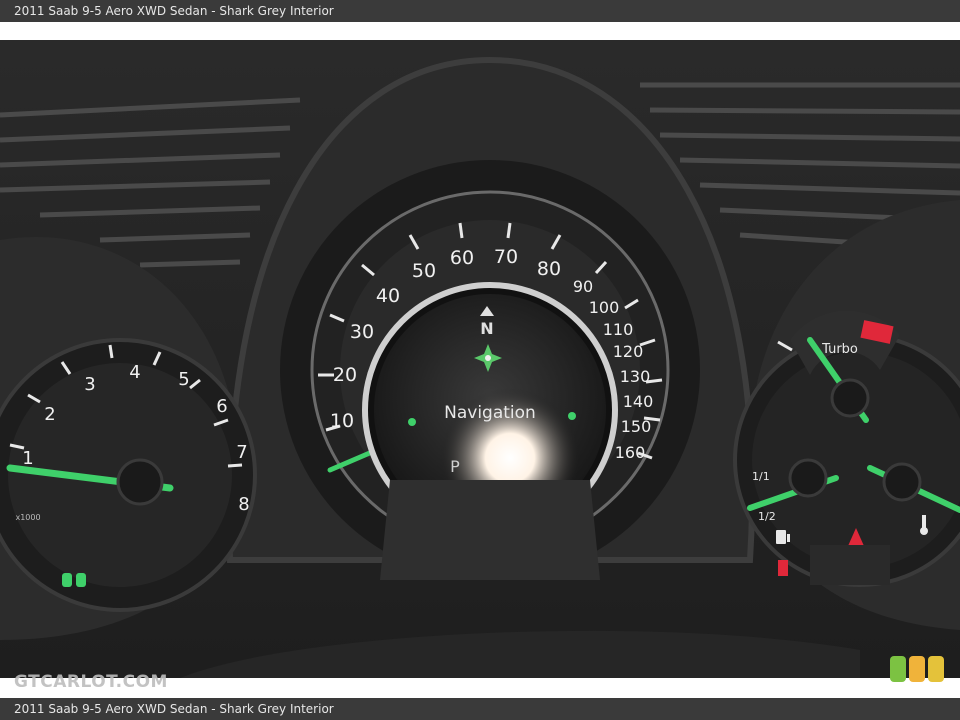  Describe the element at coordinates (549, 269) in the screenshot. I see `speed-tick-80: 80` at that location.